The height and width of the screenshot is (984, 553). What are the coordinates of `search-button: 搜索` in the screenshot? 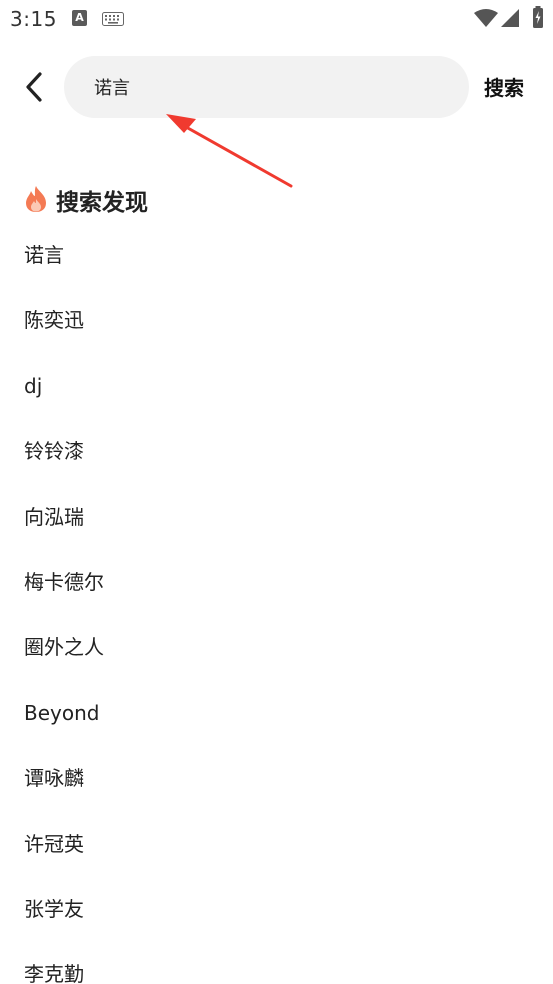 It's located at (504, 86).